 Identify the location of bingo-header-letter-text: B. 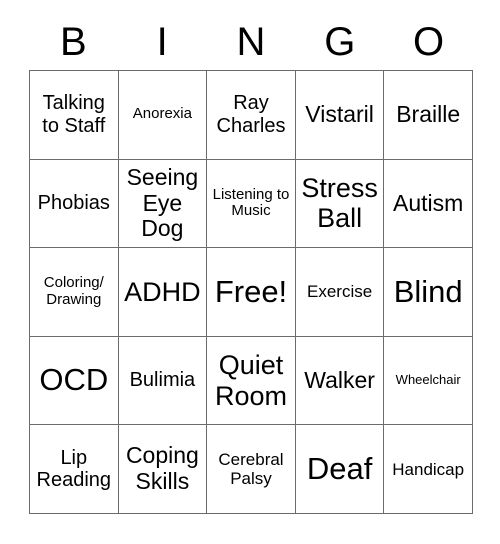
(73, 42).